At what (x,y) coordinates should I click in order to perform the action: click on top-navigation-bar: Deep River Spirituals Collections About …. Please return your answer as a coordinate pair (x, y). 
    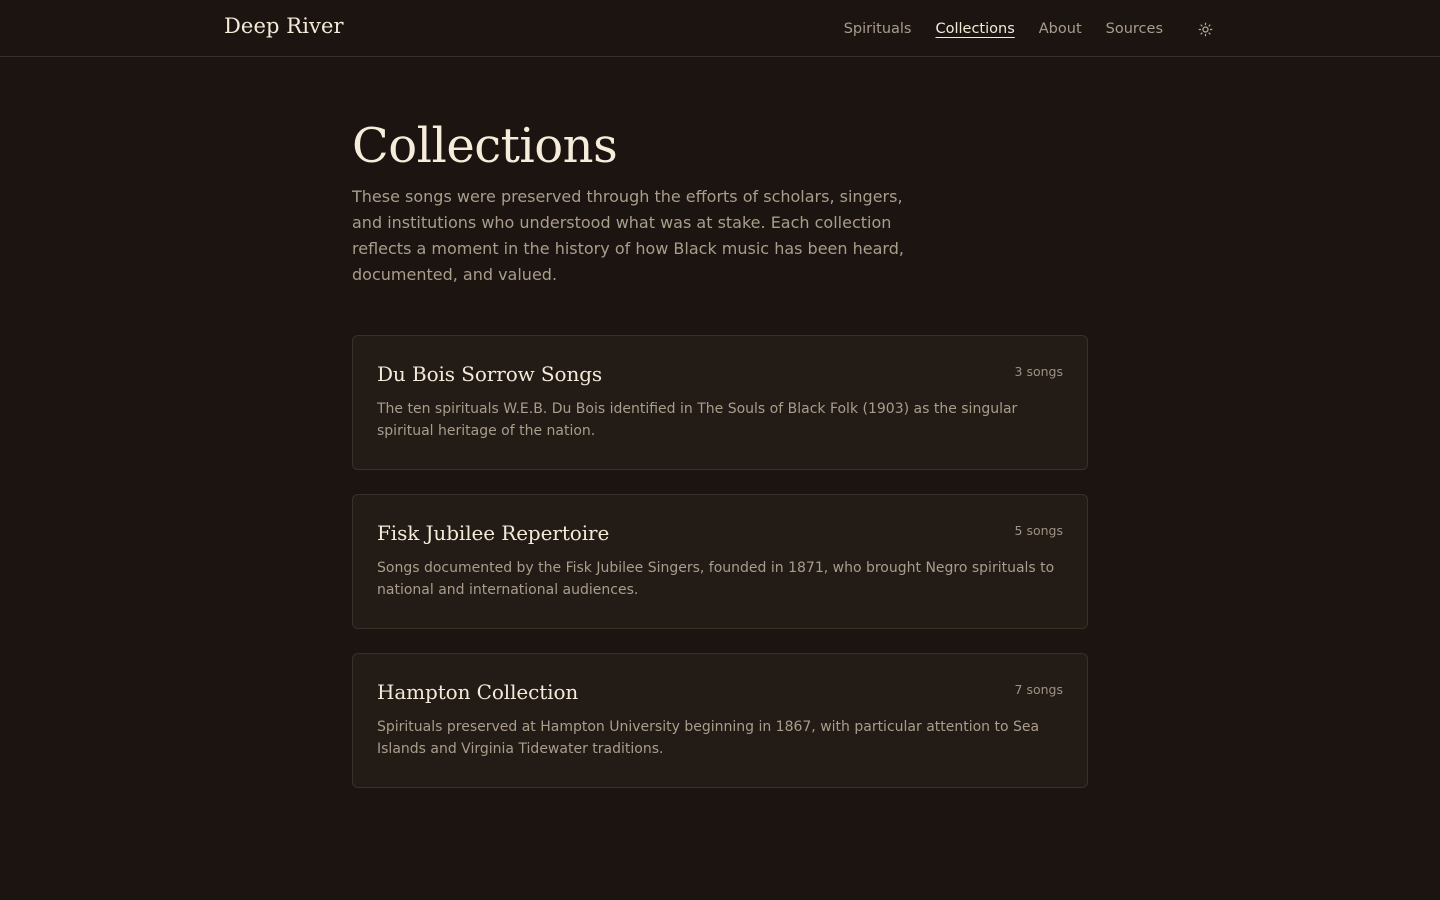
    Looking at the image, I should click on (720, 28).